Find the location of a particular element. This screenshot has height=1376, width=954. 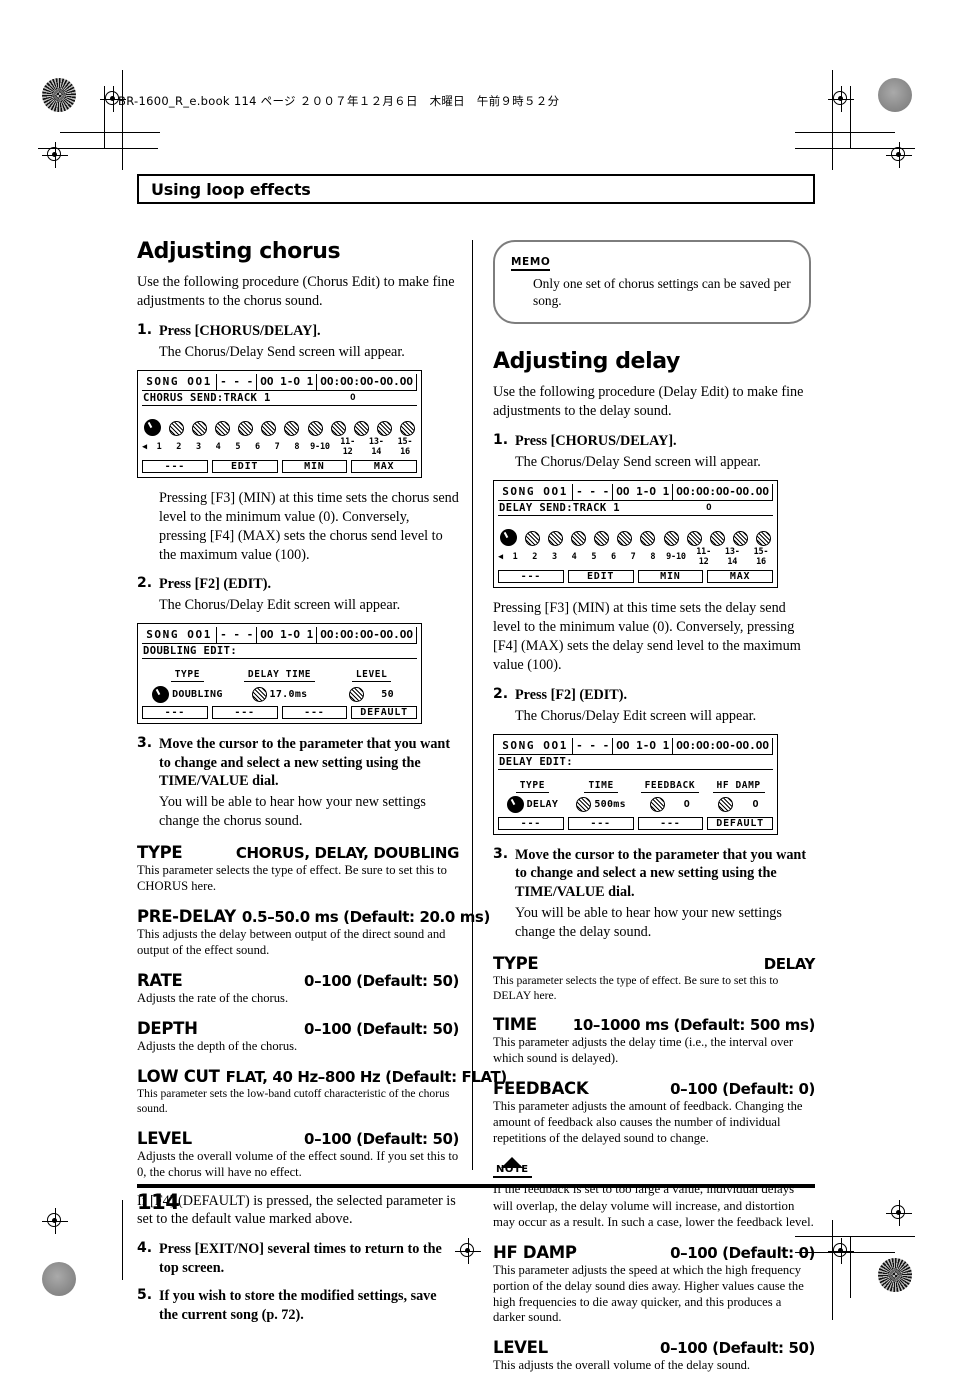

lcd-chorus-send-track-labels: ◀ 1 2 3 4 5 6 7 8 9-10 11-12 13-14 15-16 is located at coordinates (279, 447).